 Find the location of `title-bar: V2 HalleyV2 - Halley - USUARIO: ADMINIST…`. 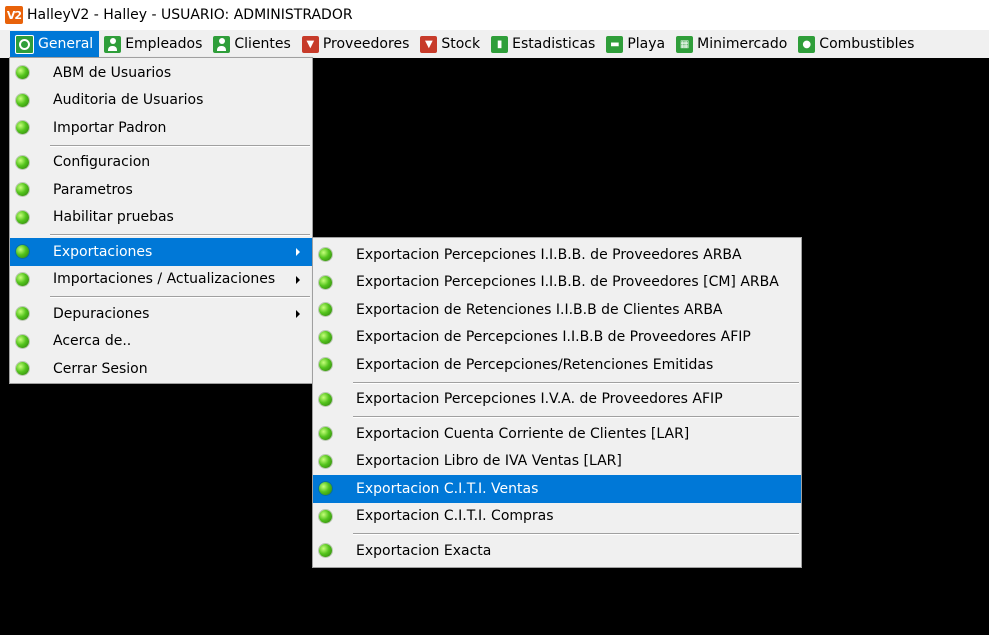

title-bar: V2 HalleyV2 - Halley - USUARIO: ADMINIST… is located at coordinates (494, 15).